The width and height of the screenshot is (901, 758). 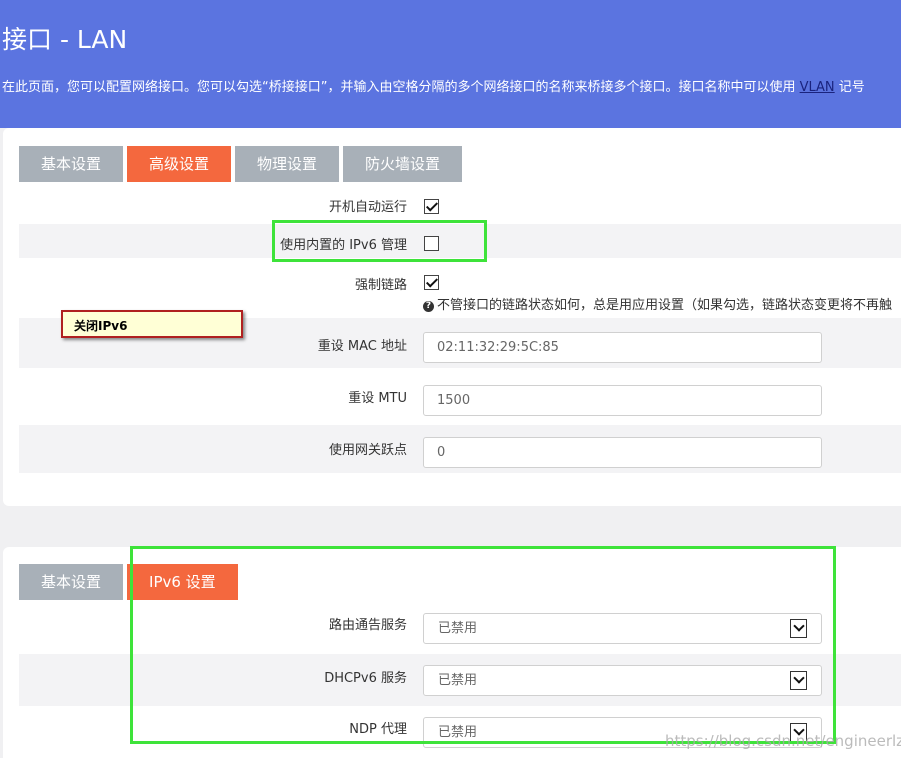 What do you see at coordinates (817, 87) in the screenshot?
I see `vlan-link: VLAN` at bounding box center [817, 87].